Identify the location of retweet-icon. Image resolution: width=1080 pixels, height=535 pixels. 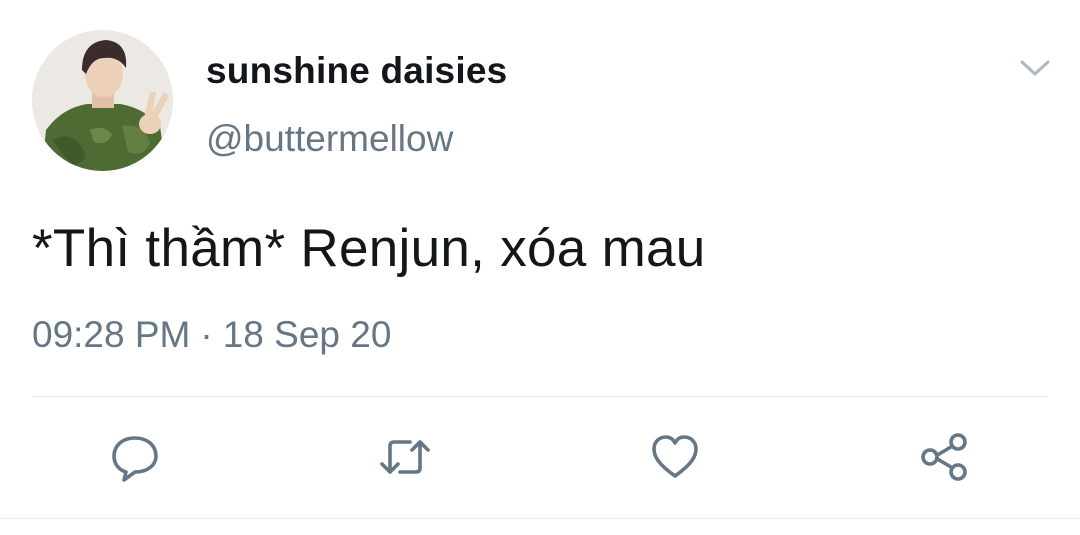
(405, 457).